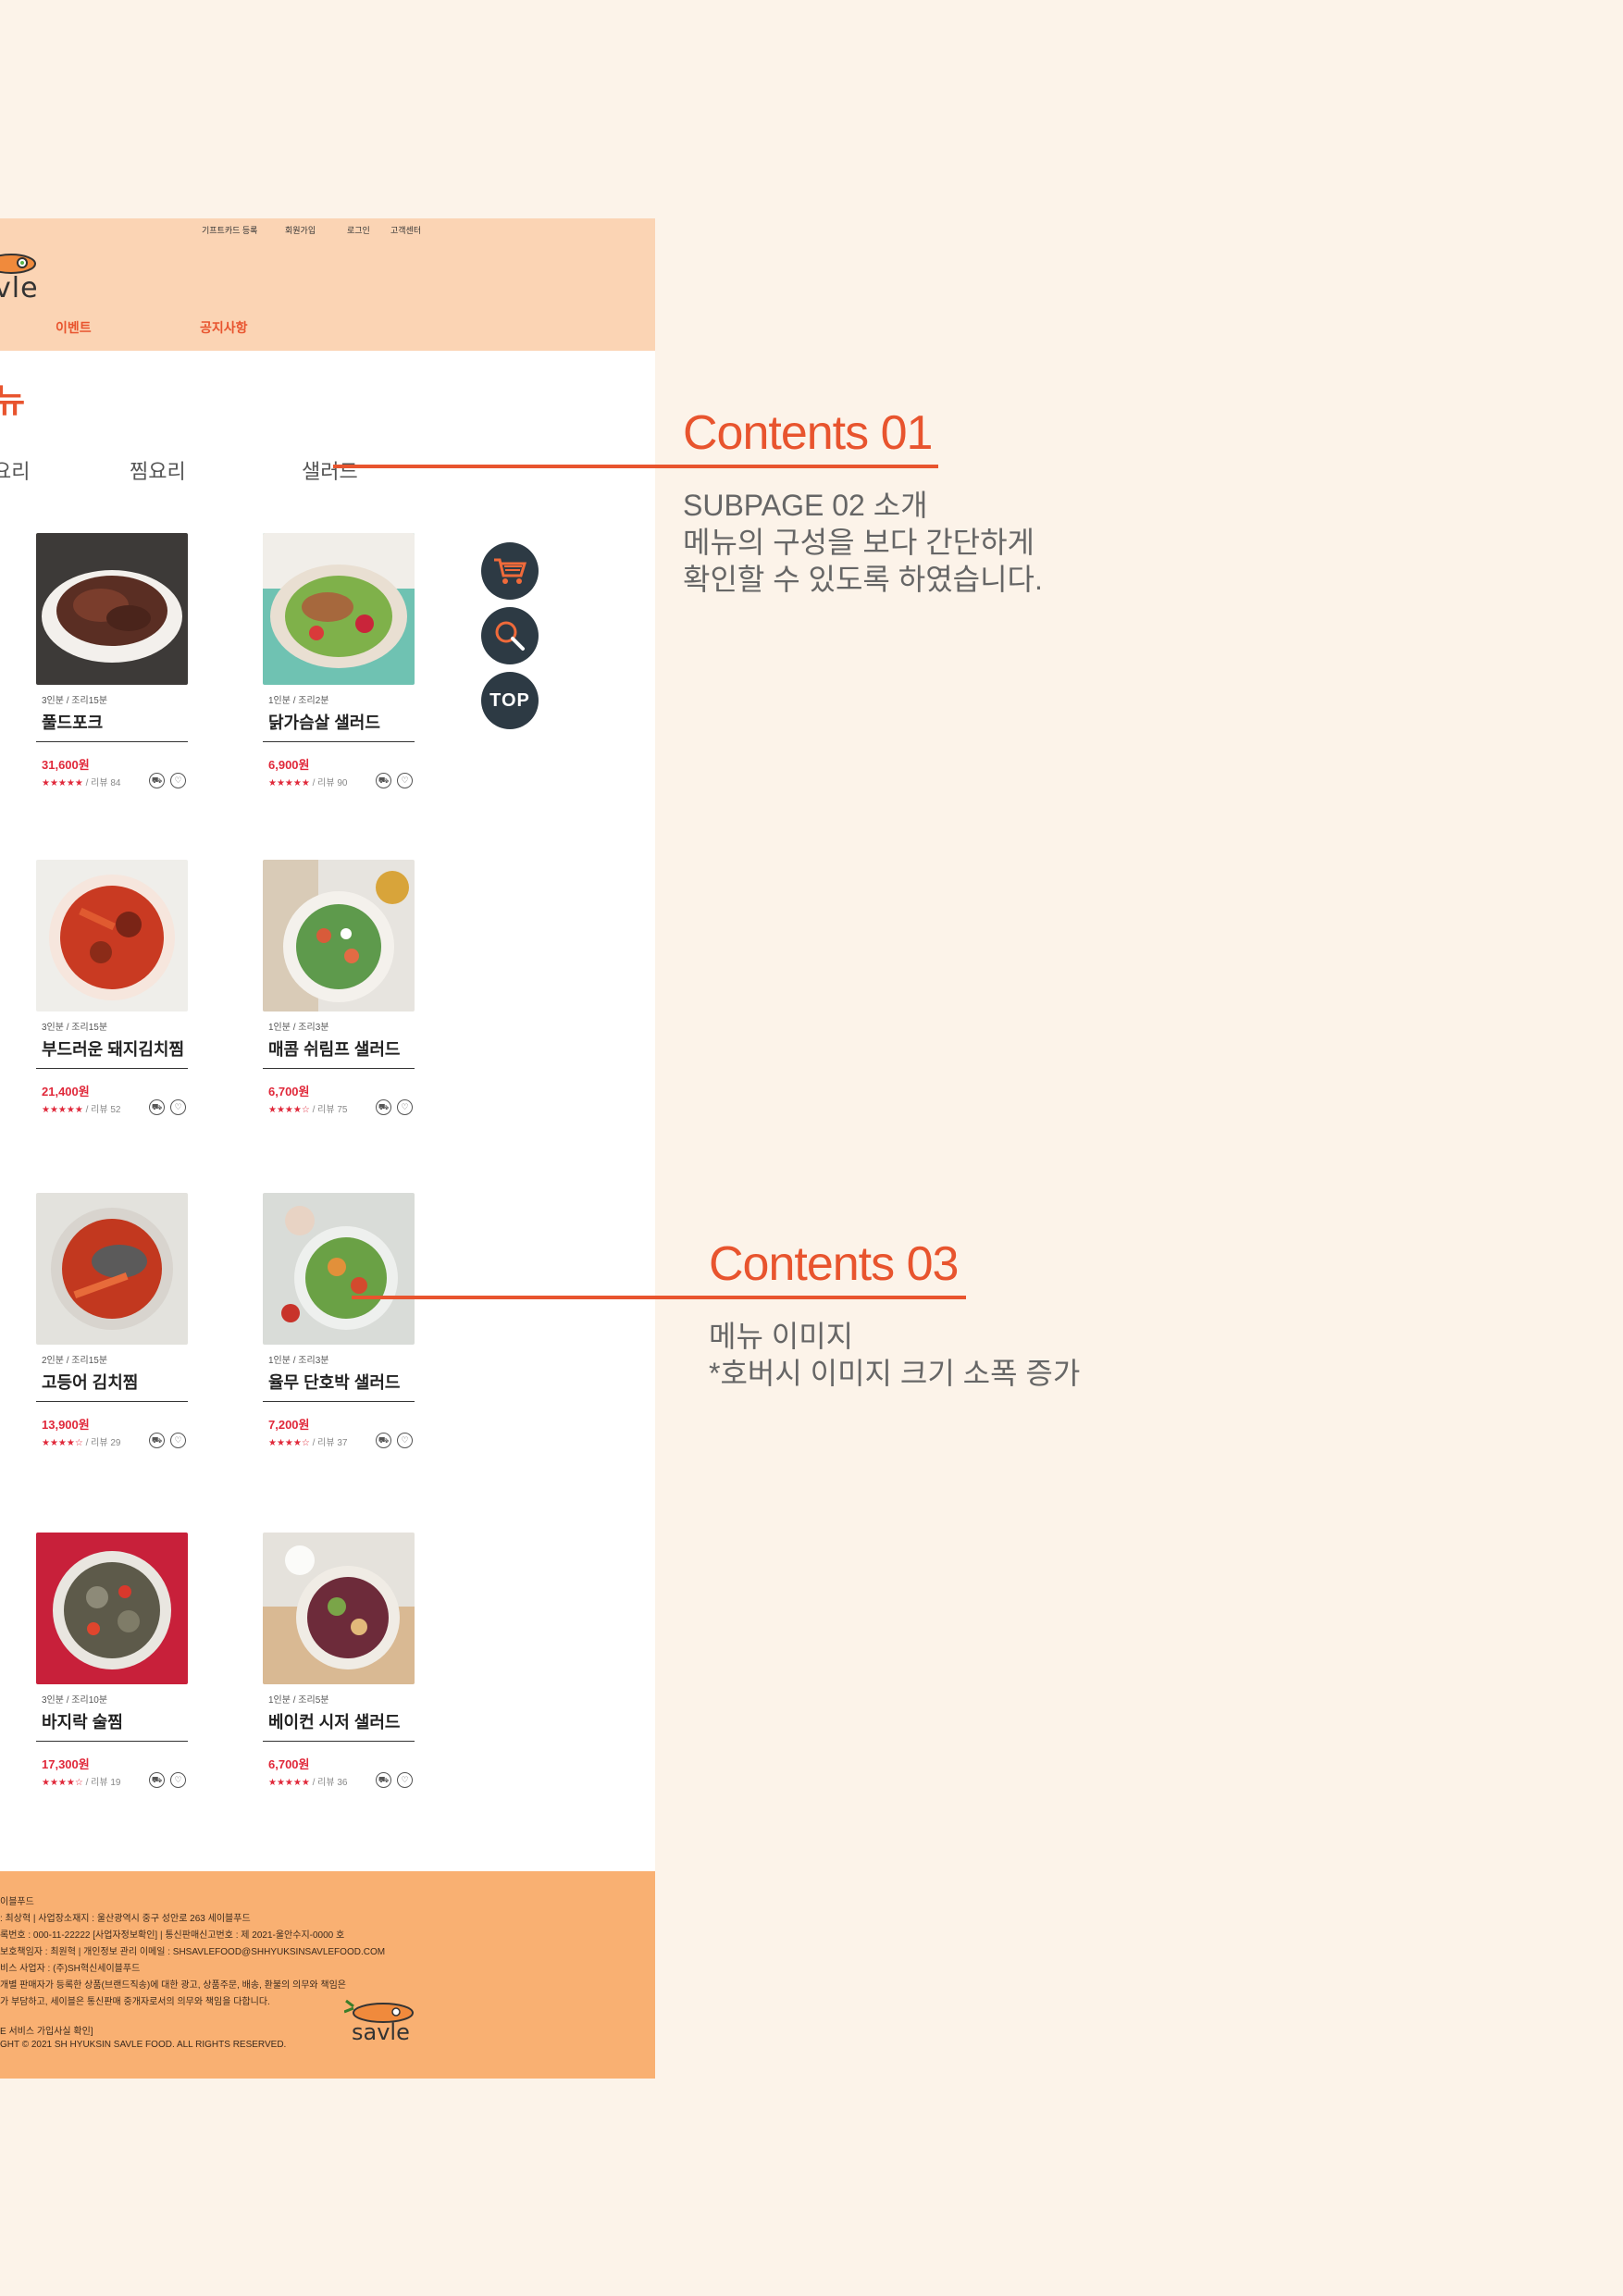 The height and width of the screenshot is (2296, 1623). I want to click on util-link-login: 로그인, so click(358, 230).